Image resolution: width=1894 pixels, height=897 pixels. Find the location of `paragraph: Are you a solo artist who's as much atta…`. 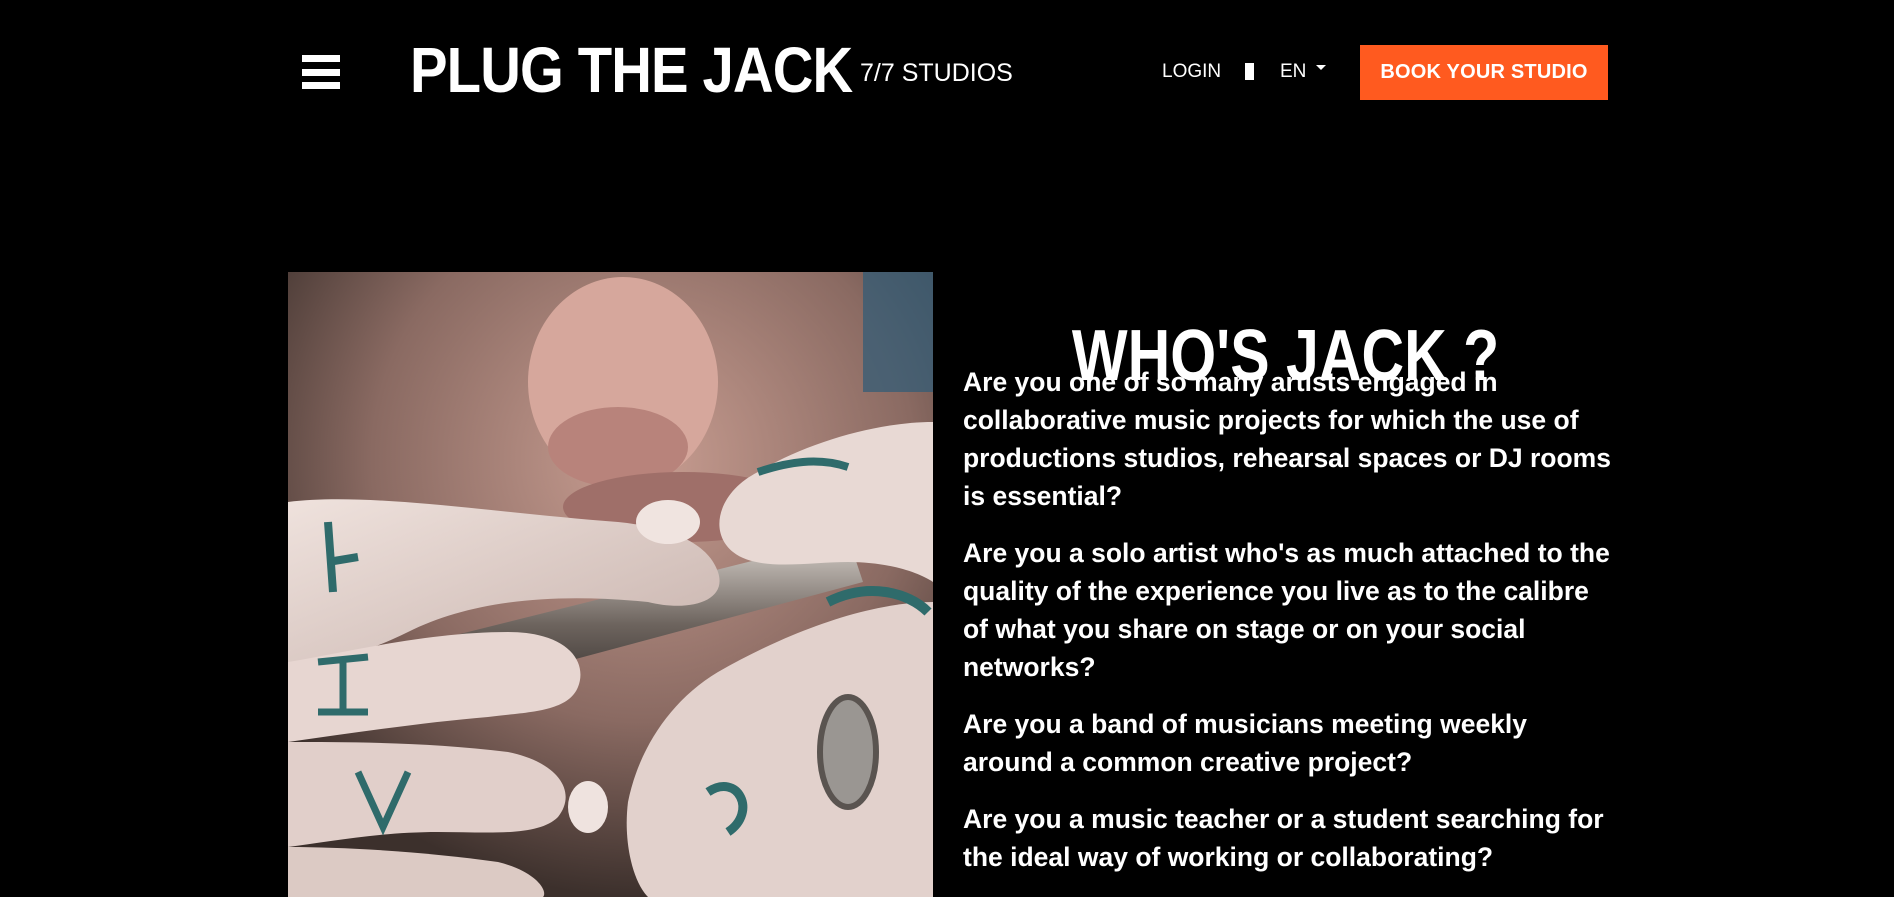

paragraph: Are you a solo artist who's as much atta… is located at coordinates (1286, 610).